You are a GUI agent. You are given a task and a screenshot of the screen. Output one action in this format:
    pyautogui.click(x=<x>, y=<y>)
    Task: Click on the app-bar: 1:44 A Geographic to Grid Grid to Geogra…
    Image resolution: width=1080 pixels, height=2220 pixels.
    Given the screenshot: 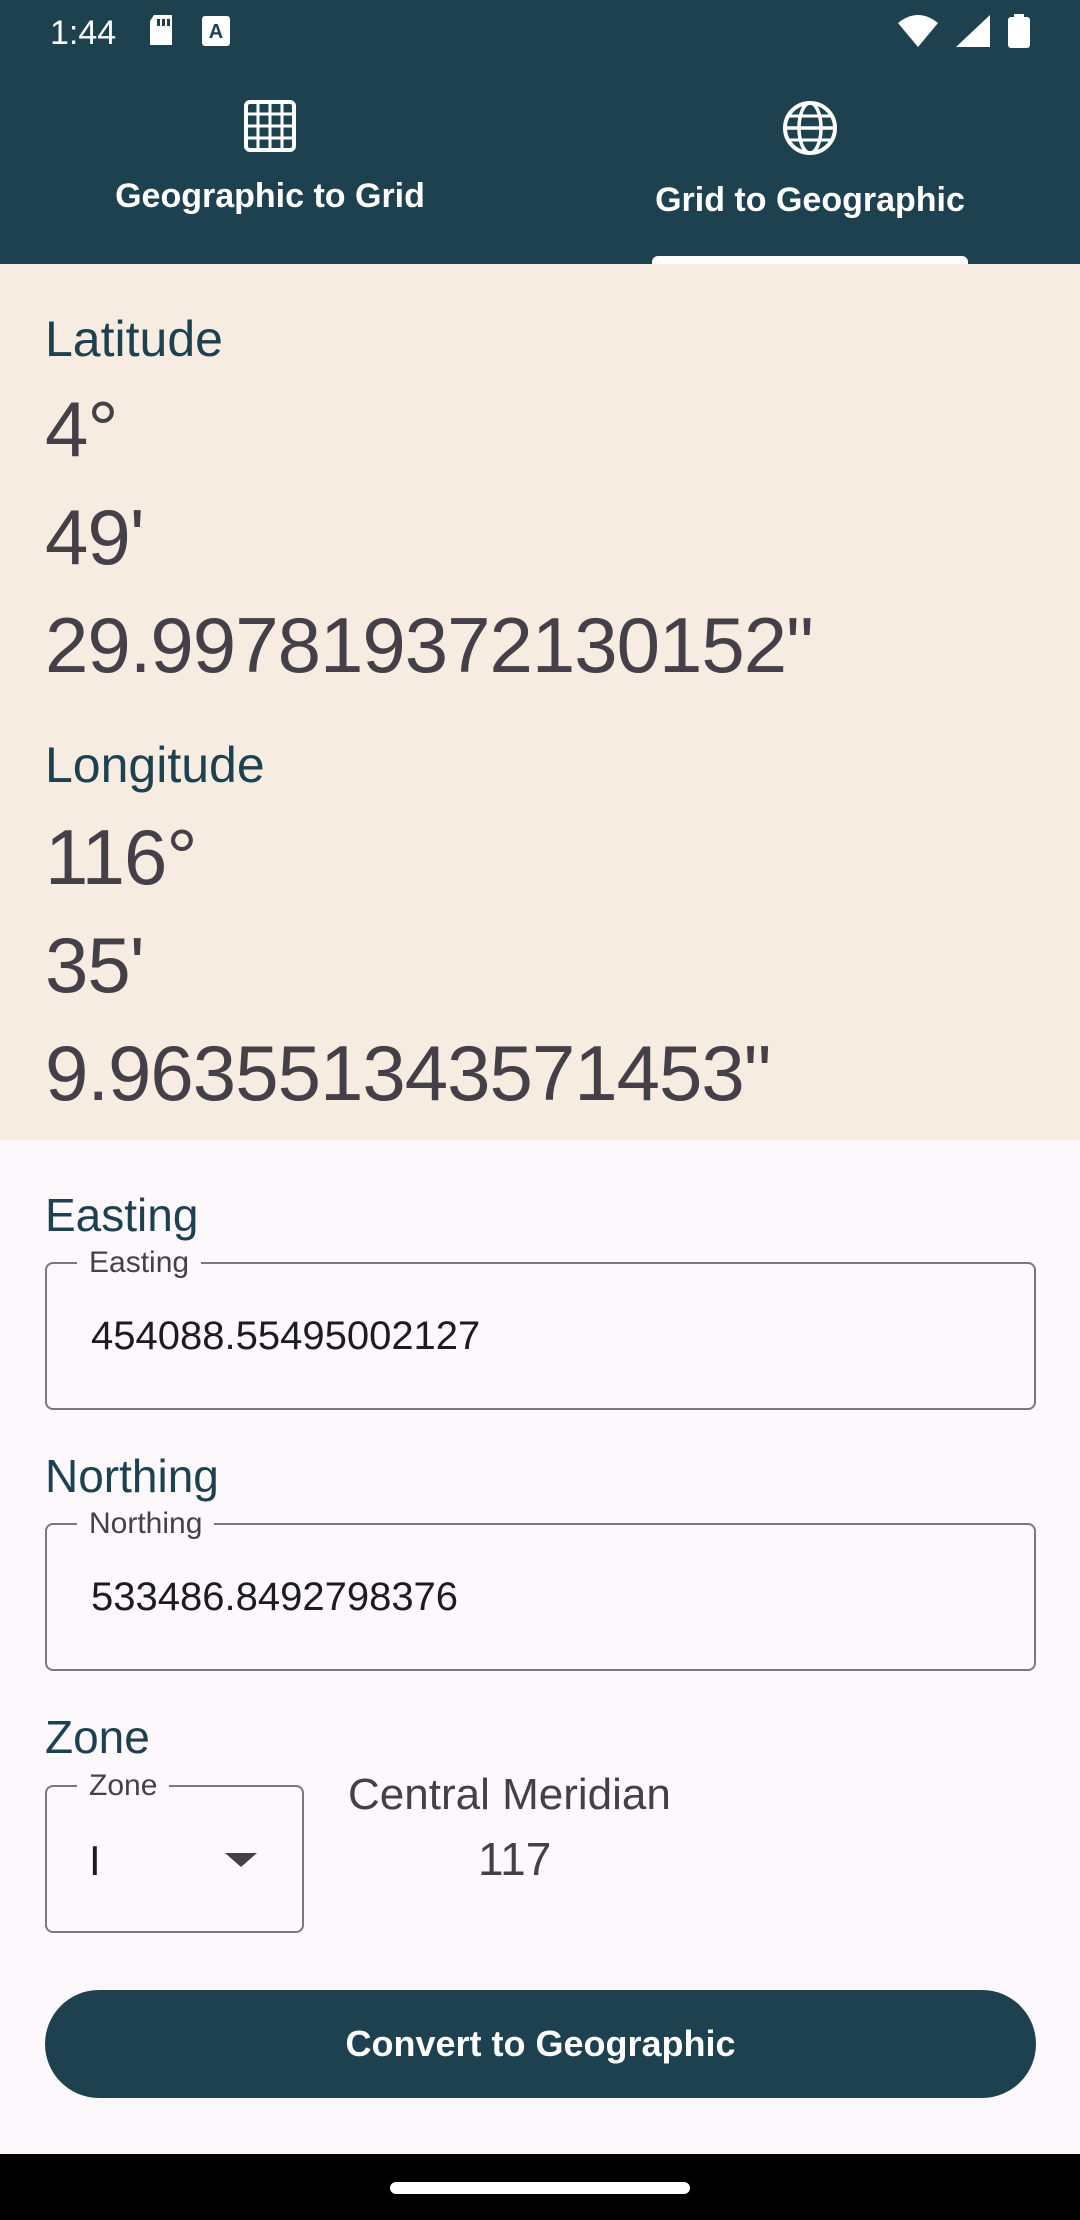 What is the action you would take?
    pyautogui.click(x=540, y=132)
    